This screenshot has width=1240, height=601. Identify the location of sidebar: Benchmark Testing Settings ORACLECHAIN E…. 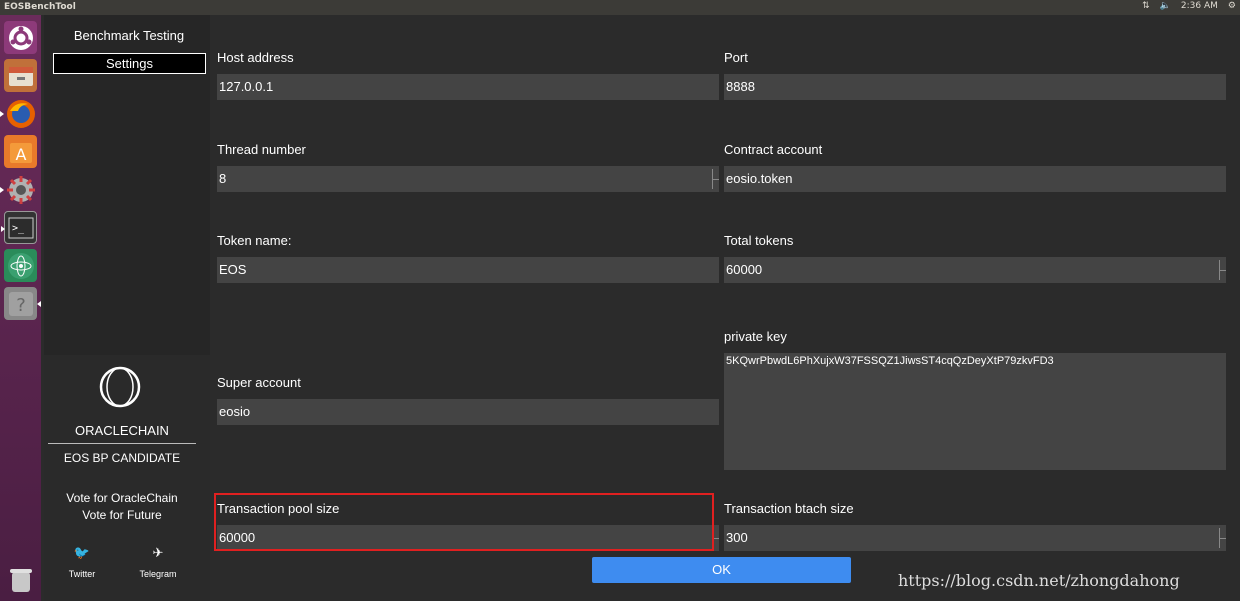
(127, 308).